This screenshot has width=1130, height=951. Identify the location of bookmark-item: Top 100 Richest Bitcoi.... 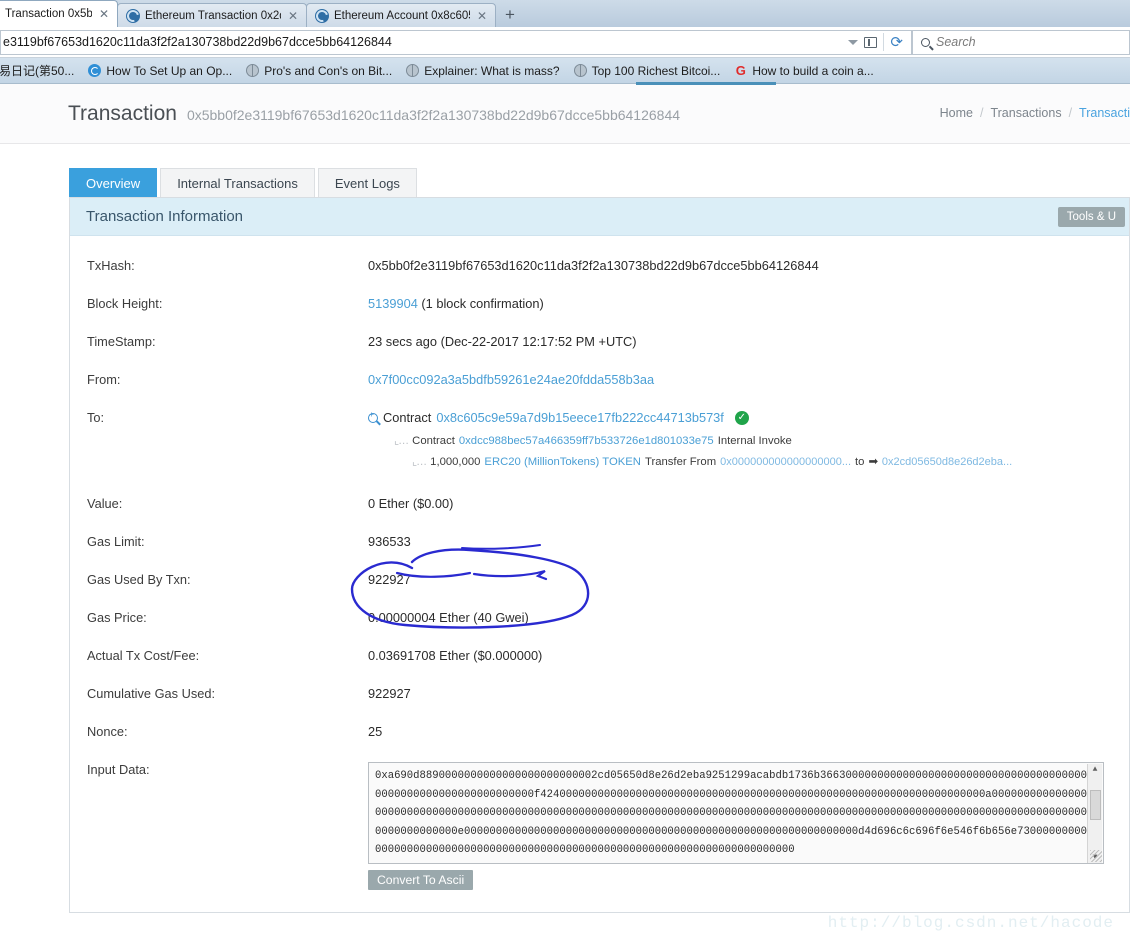
(647, 71).